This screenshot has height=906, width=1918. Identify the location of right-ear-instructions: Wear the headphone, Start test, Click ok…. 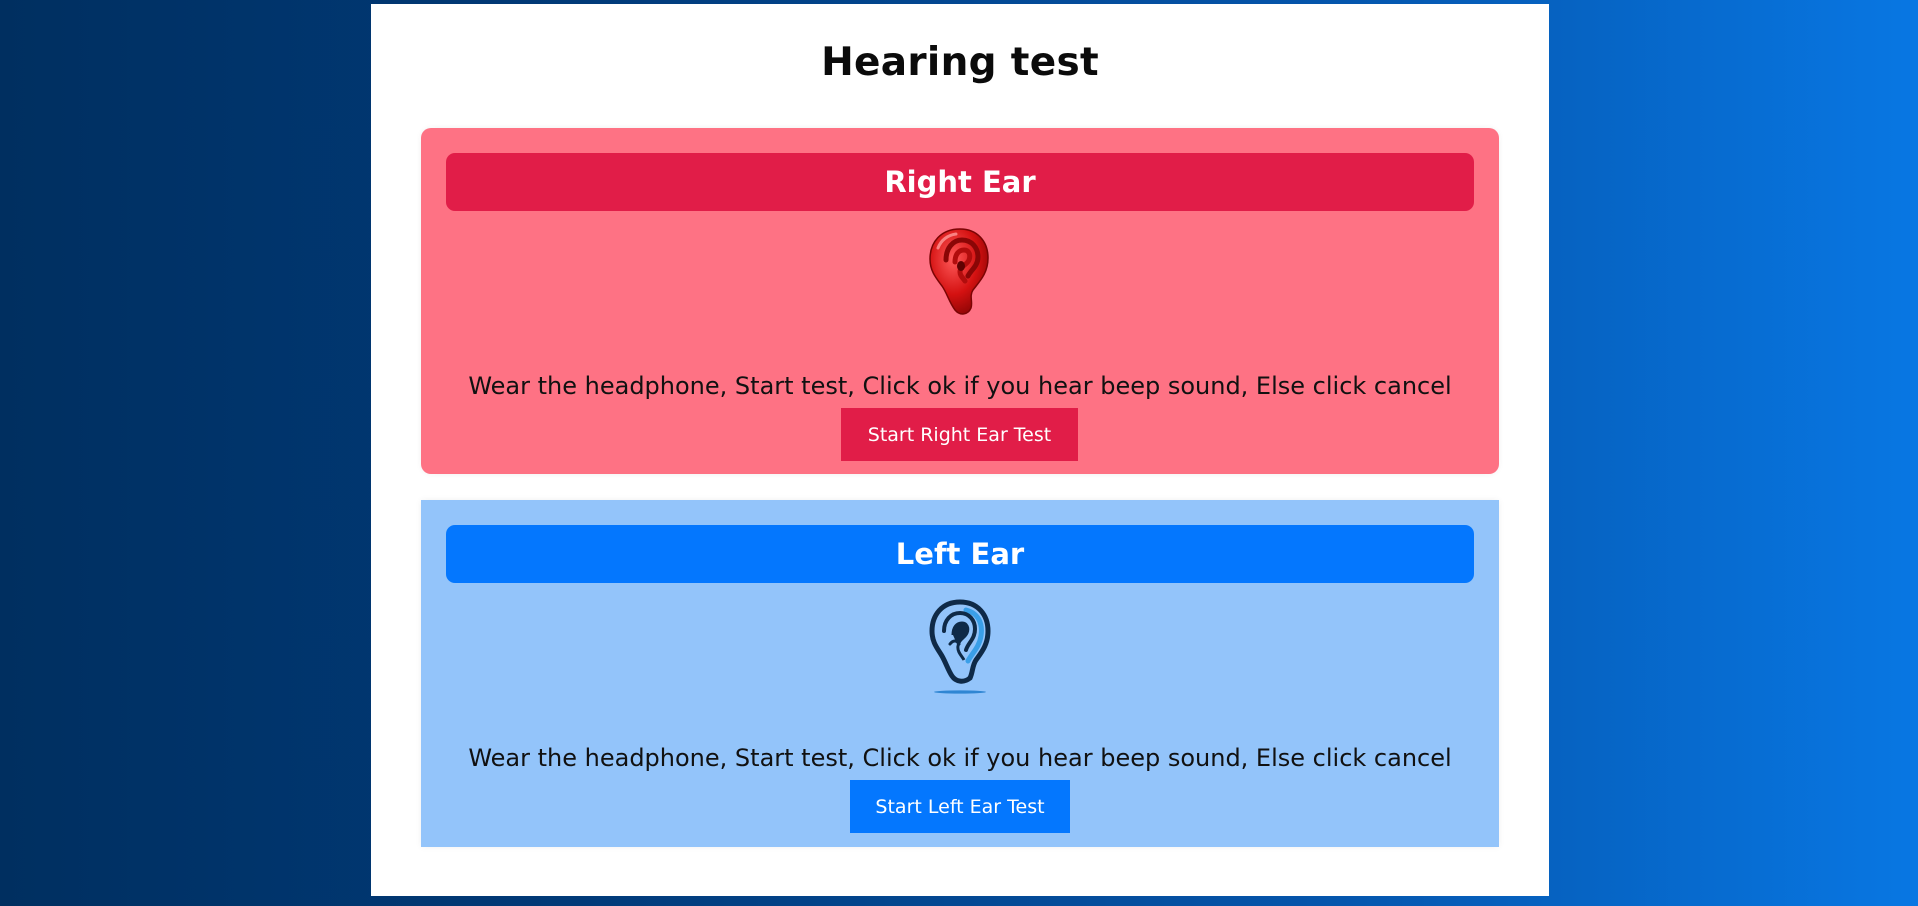
(960, 386).